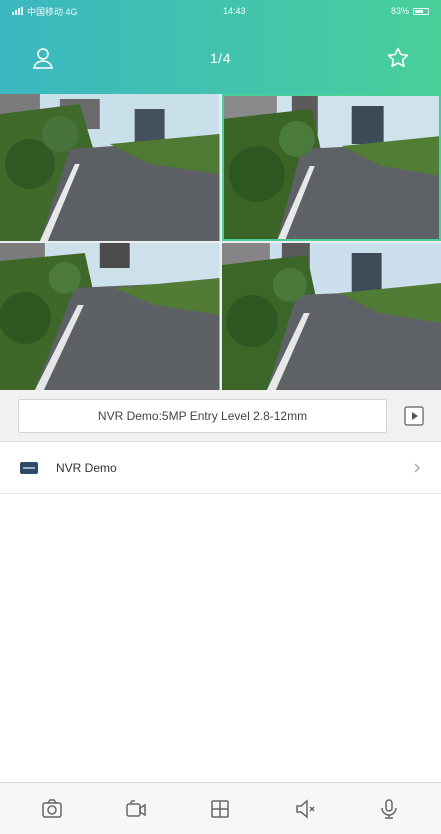 This screenshot has width=441, height=834. I want to click on clock: 14:43, so click(234, 11).